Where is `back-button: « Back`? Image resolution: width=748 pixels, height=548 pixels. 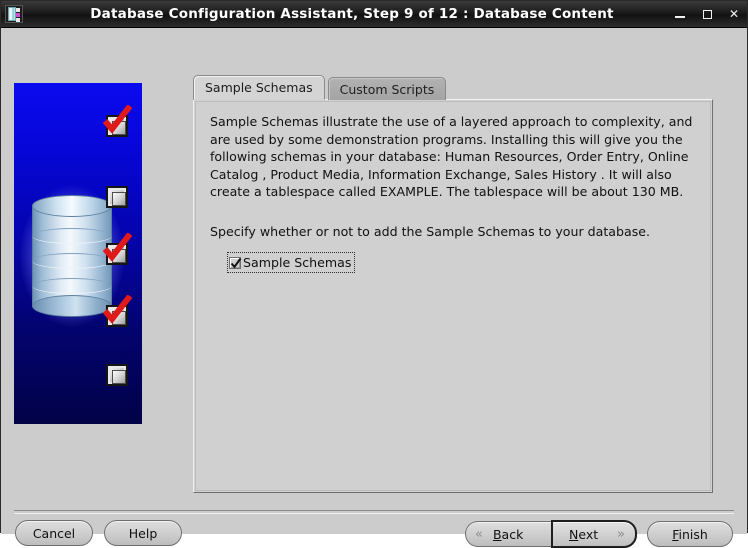 back-button: « Back is located at coordinates (508, 534).